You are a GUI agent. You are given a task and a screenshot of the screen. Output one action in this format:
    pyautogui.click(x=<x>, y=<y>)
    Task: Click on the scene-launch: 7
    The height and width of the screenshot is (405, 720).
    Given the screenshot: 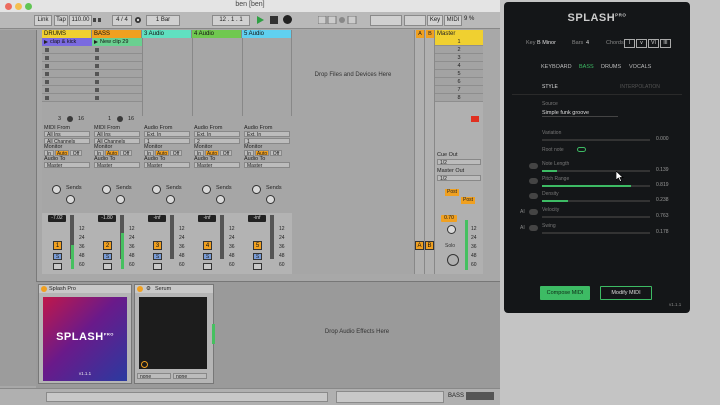 What is the action you would take?
    pyautogui.click(x=459, y=90)
    